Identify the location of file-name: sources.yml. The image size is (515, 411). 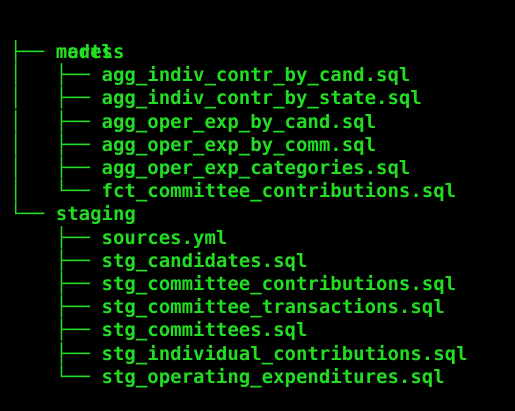
(164, 237).